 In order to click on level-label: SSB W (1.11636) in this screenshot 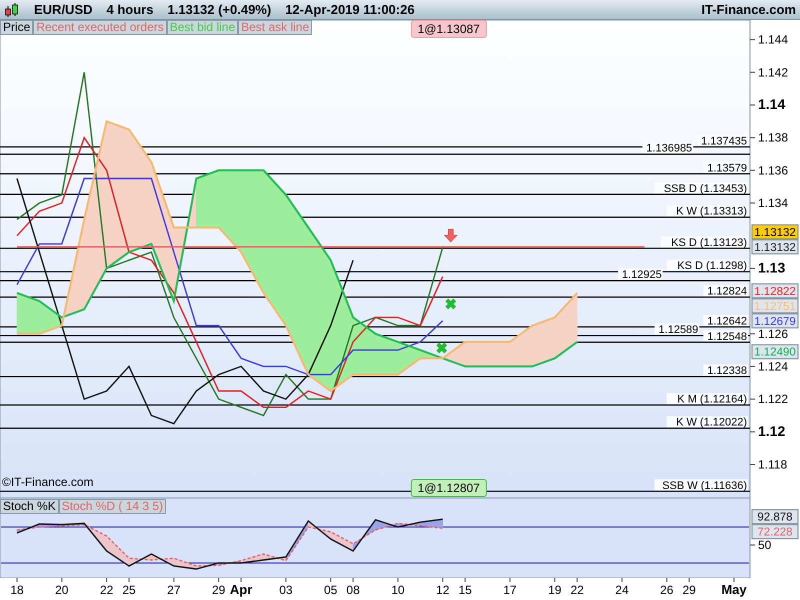, I will do `click(701, 485)`.